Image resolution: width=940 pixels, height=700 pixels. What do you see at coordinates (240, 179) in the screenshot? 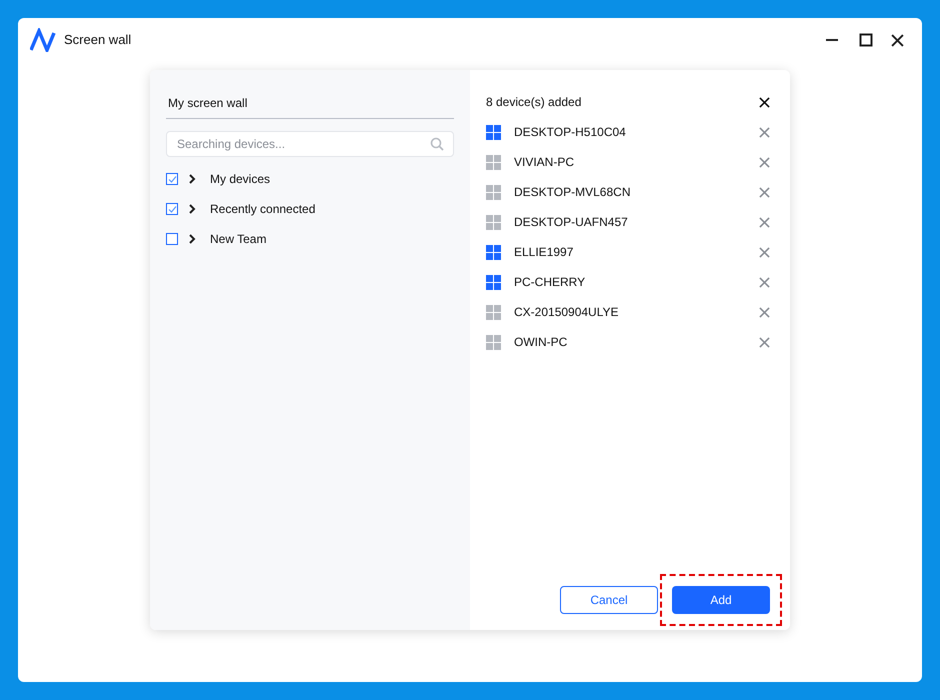
I see `group-label: My devices` at bounding box center [240, 179].